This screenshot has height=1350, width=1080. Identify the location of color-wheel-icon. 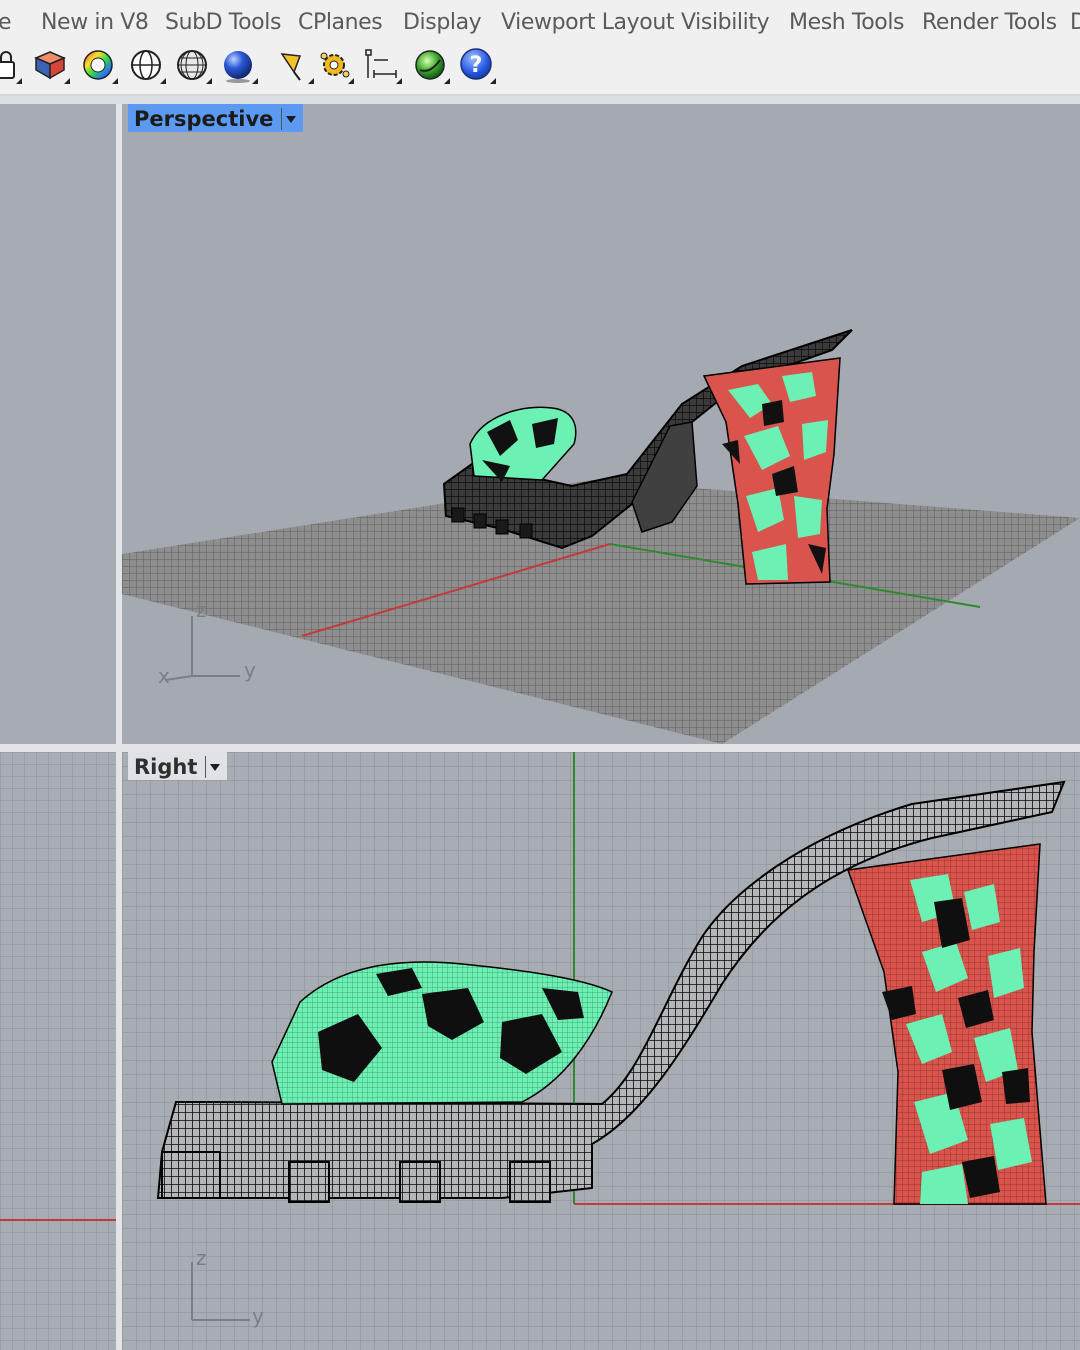
(98, 66).